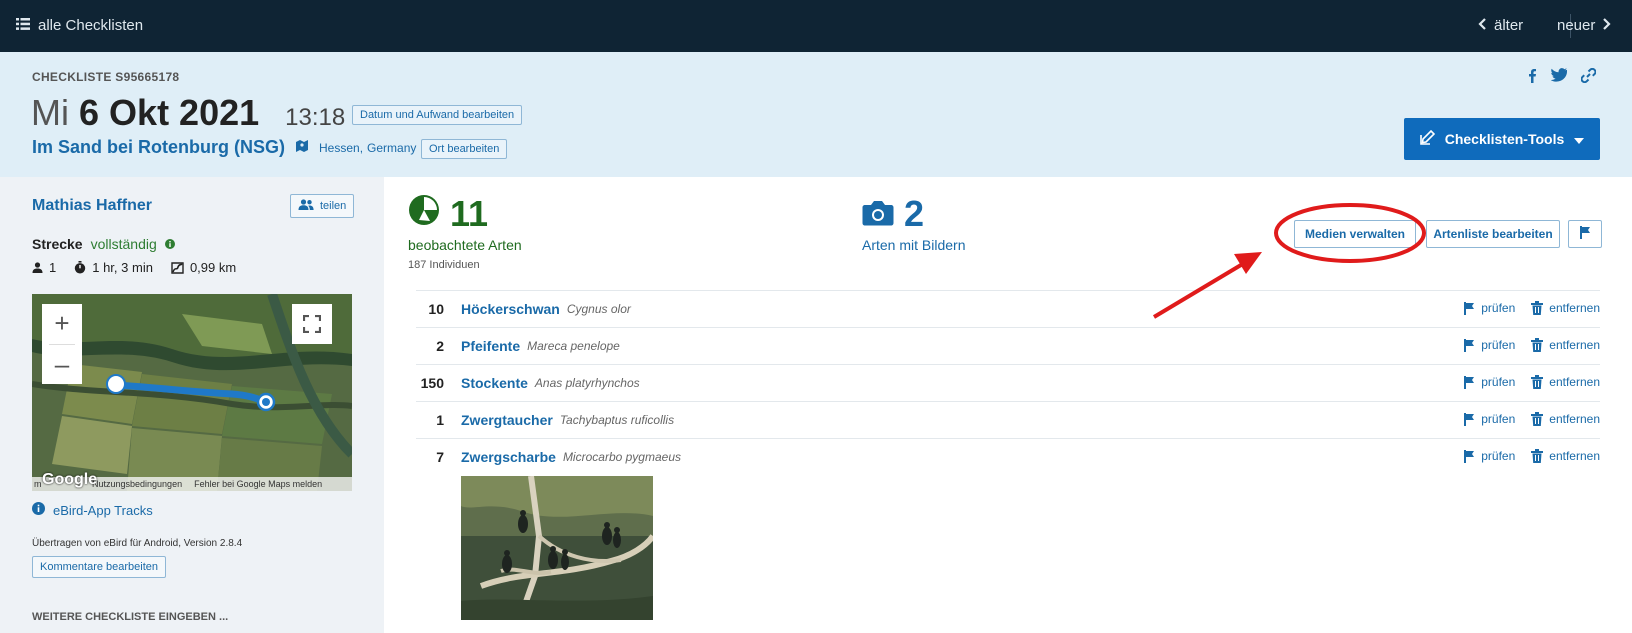  I want to click on species-count: 11, so click(465, 214).